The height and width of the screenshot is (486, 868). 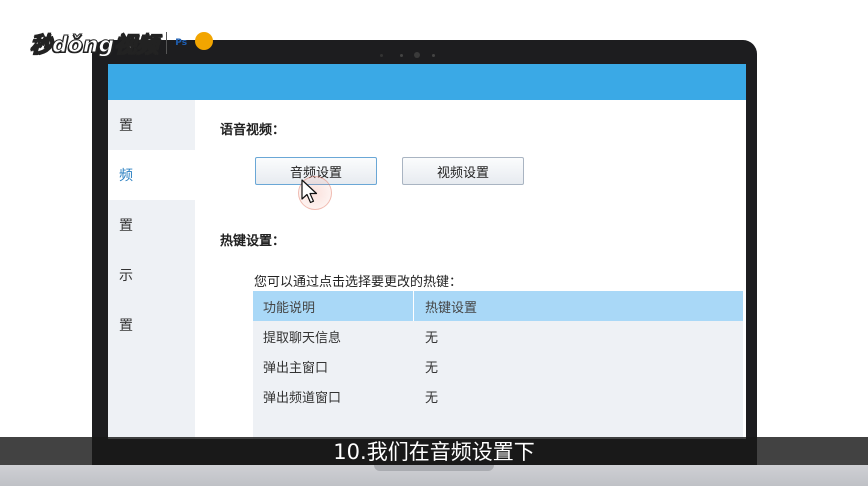 What do you see at coordinates (309, 191) in the screenshot?
I see `mouse-cursor-icon` at bounding box center [309, 191].